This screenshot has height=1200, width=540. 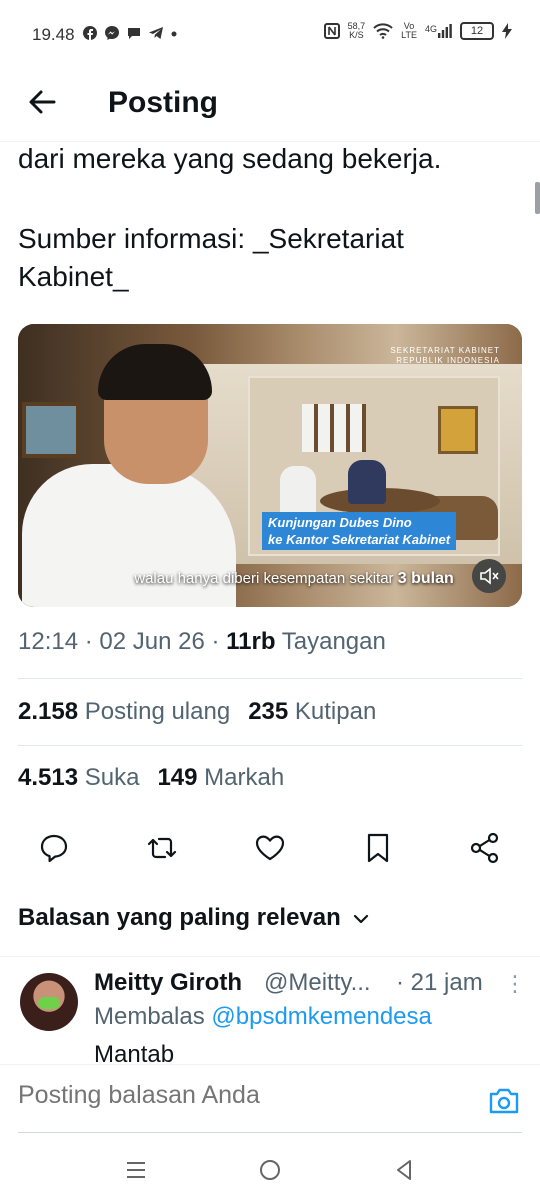 I want to click on network-type: 4G, so click(x=430, y=29).